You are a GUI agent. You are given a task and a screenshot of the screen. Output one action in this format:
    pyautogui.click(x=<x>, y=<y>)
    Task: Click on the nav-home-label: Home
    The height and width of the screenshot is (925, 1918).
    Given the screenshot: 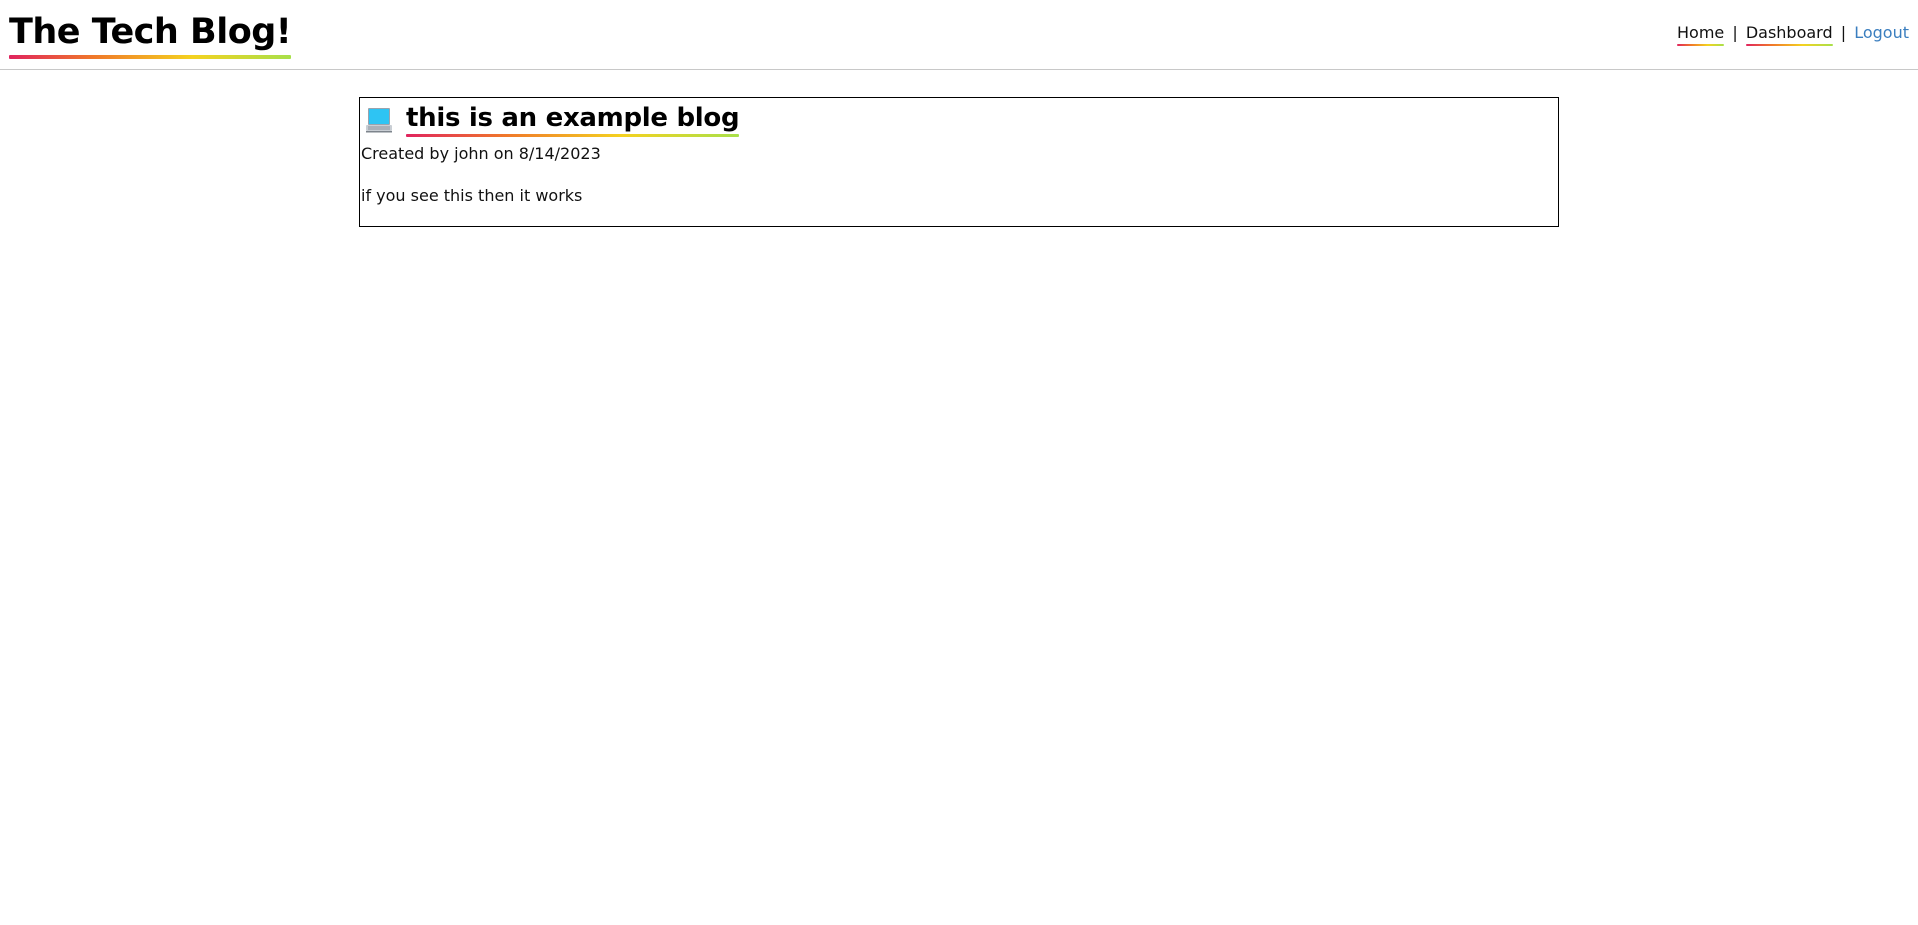 What is the action you would take?
    pyautogui.click(x=1701, y=32)
    